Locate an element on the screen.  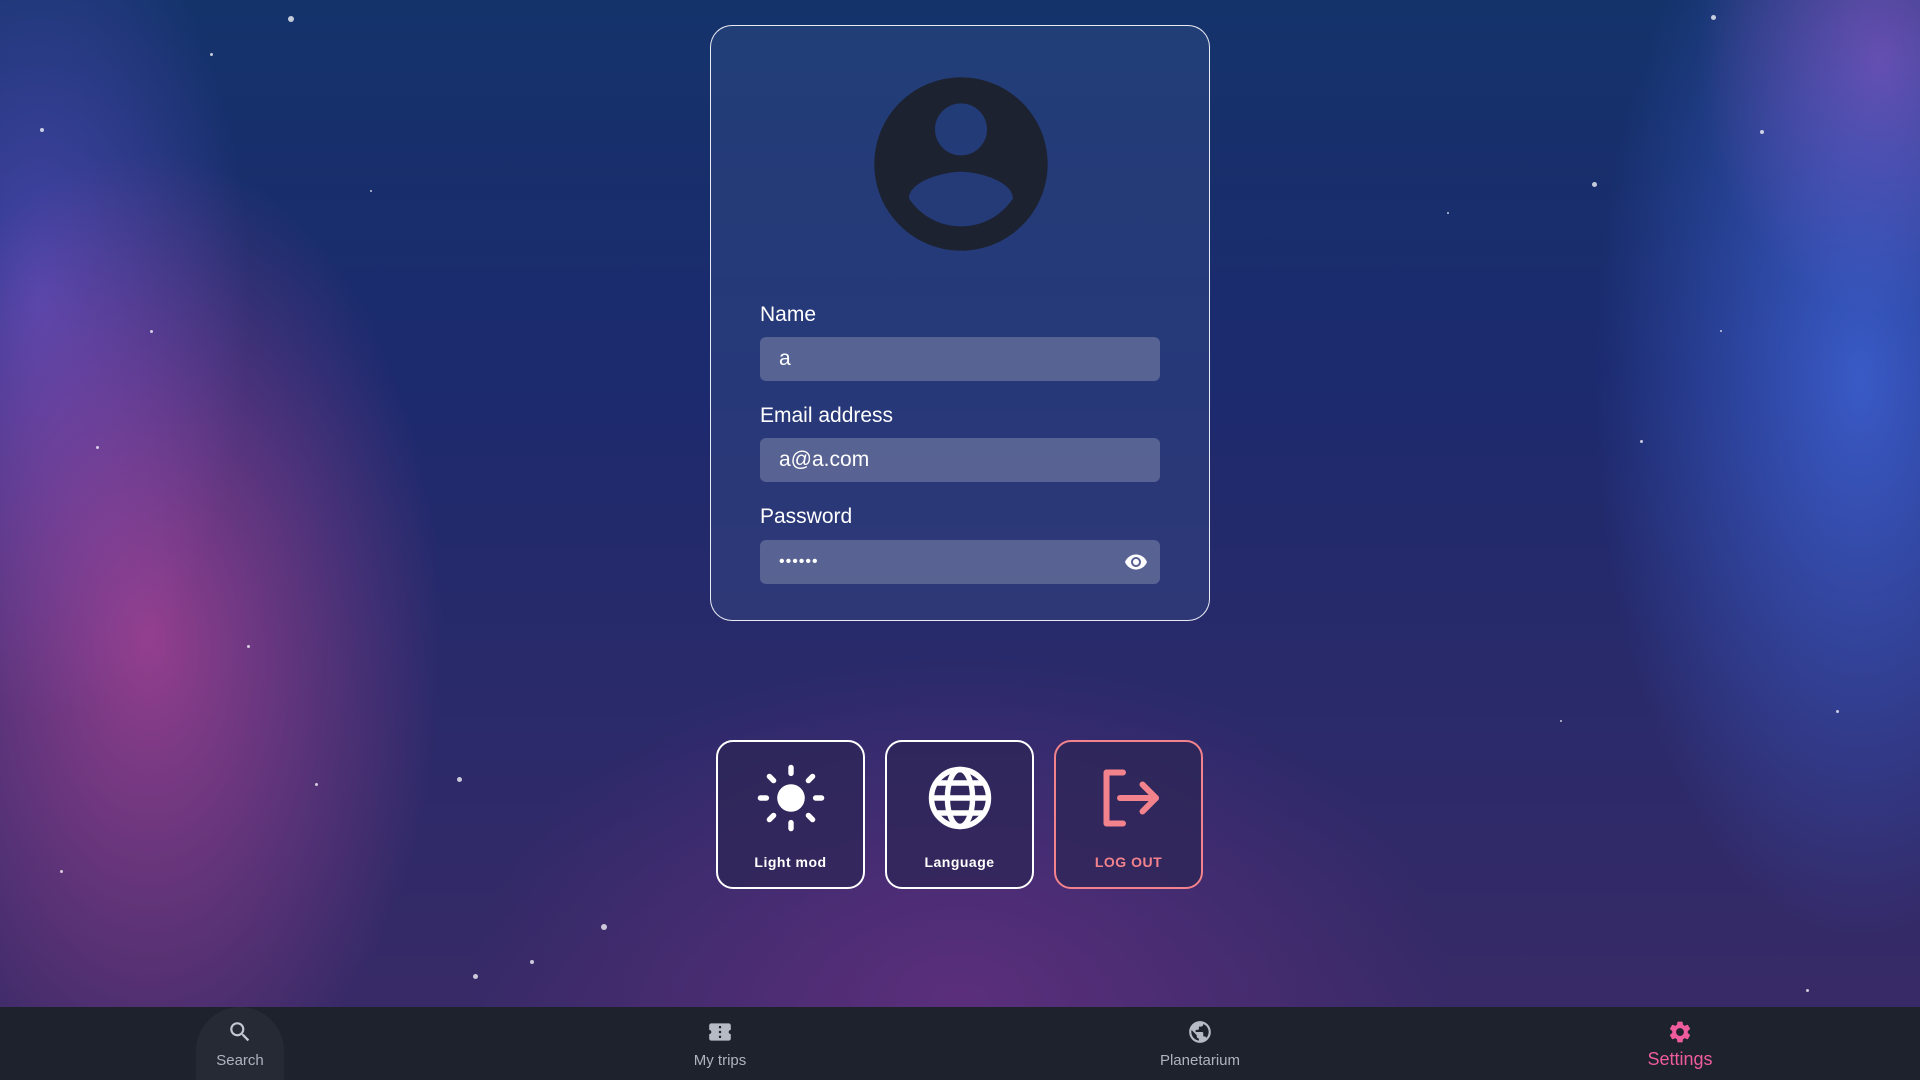
sun-icon is located at coordinates (791, 798).